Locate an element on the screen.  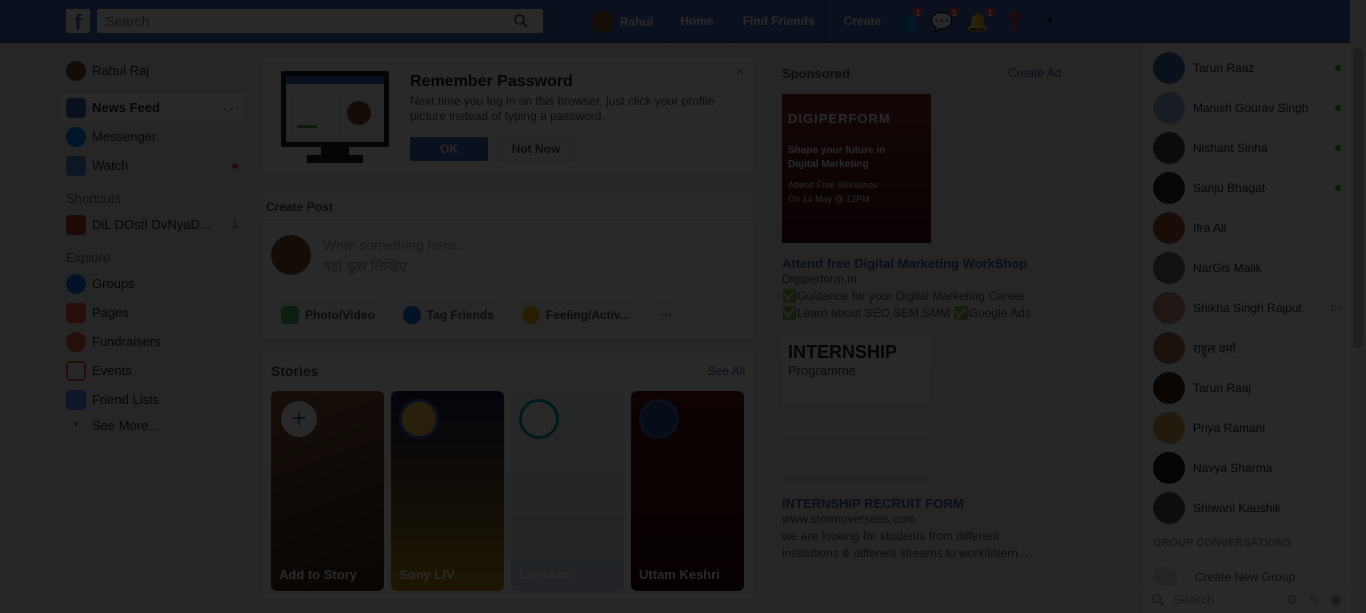
sidebar-item-label: Events is located at coordinates (112, 370).